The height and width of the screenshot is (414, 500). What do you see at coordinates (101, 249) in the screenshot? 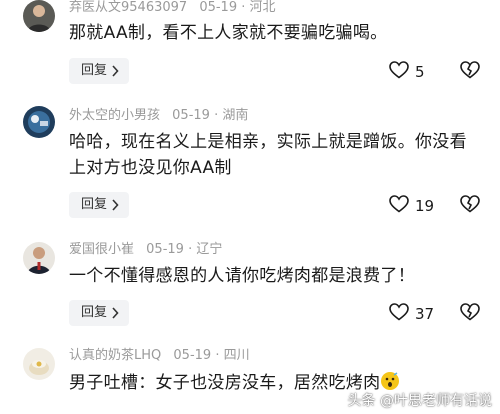
I see `username: 爱国很小崔` at bounding box center [101, 249].